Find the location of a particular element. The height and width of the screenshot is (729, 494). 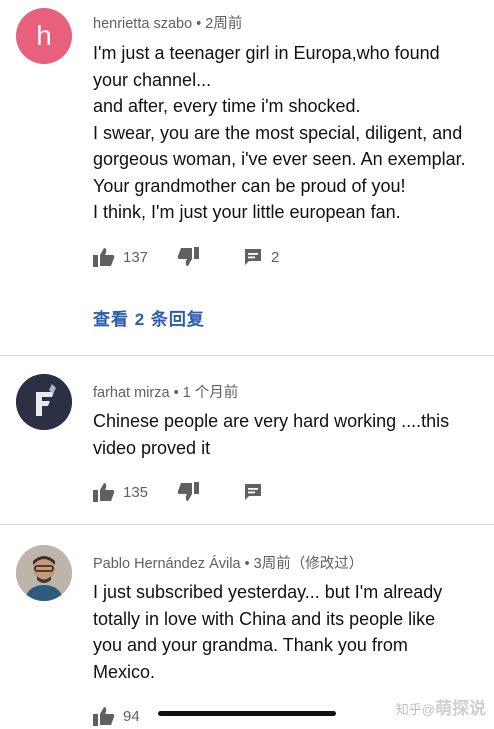

view-replies-link: 查看 2 条回复 is located at coordinates (149, 317).